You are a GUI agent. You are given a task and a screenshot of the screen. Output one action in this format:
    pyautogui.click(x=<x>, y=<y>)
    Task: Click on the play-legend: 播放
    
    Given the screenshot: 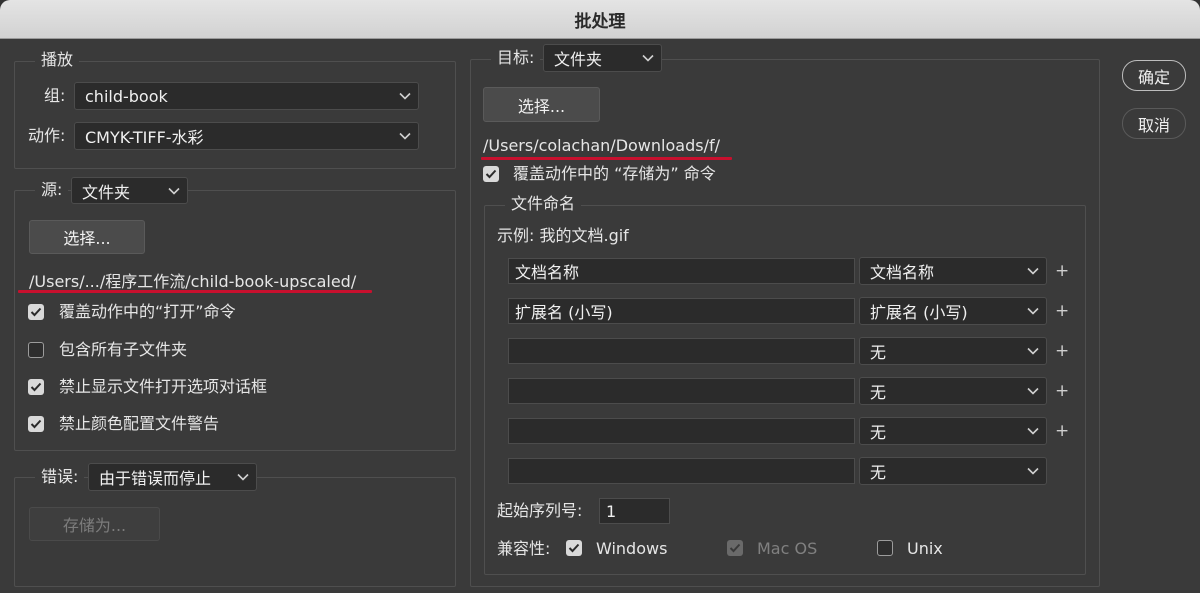 What is the action you would take?
    pyautogui.click(x=57, y=60)
    